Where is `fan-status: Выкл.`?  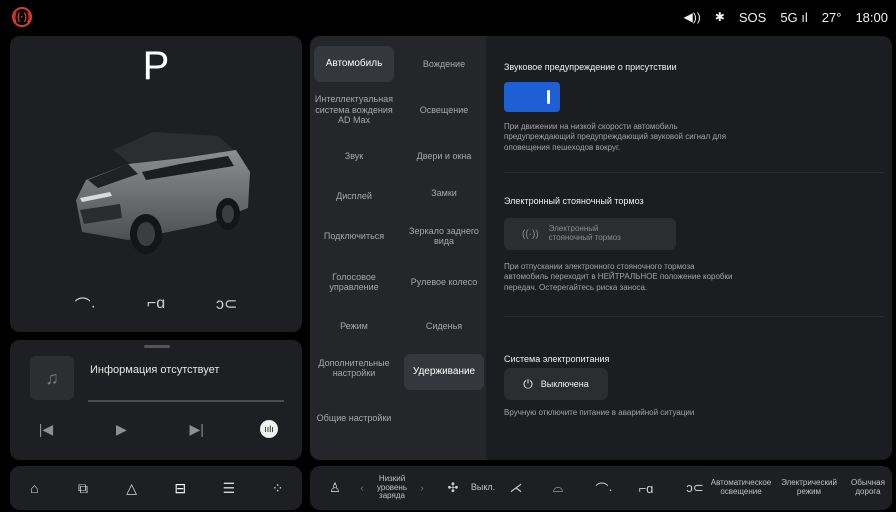
fan-status: Выкл. is located at coordinates (483, 487).